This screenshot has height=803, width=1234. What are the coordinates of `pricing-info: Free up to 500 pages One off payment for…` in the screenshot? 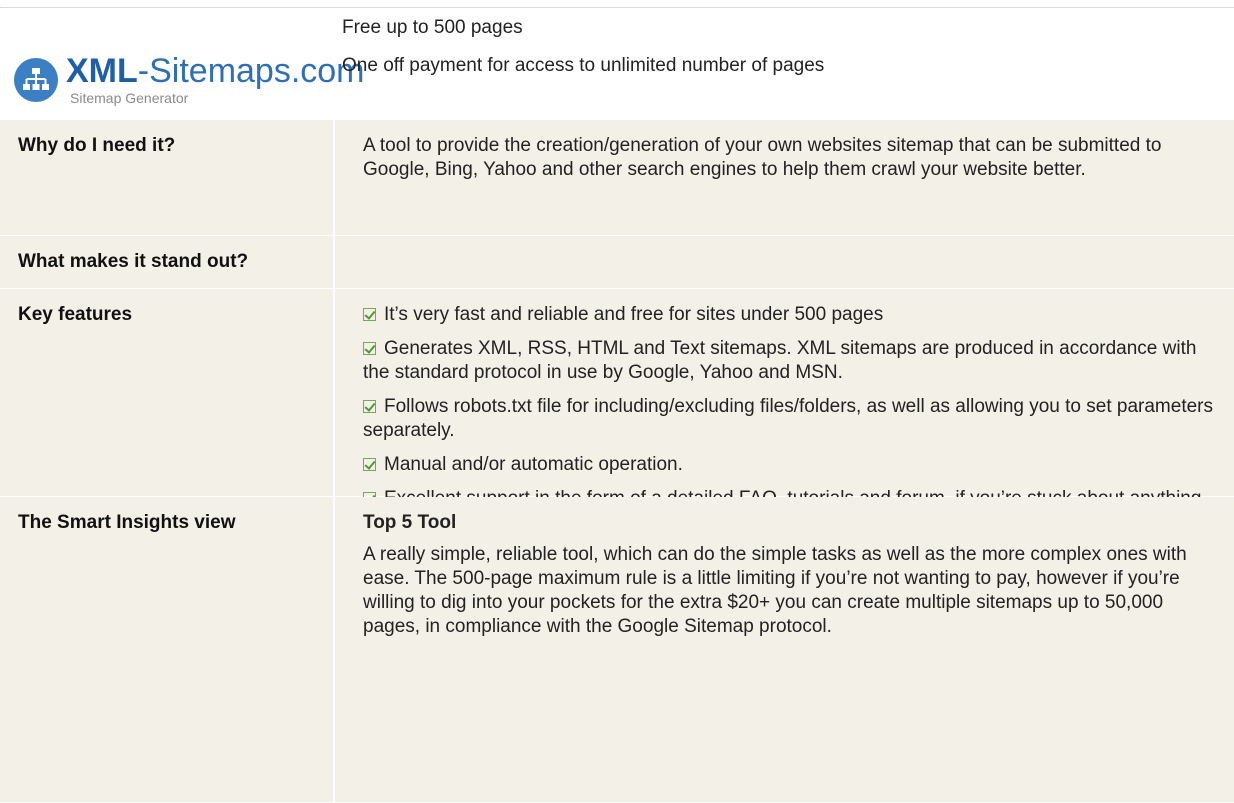 It's located at (583, 54).